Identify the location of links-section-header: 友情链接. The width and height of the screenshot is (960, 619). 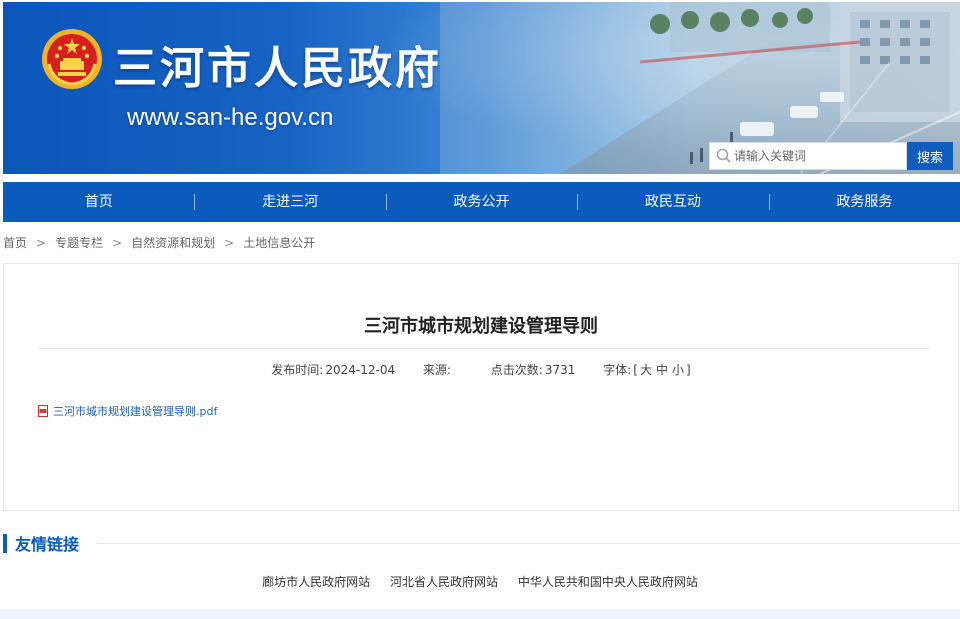
(481, 543).